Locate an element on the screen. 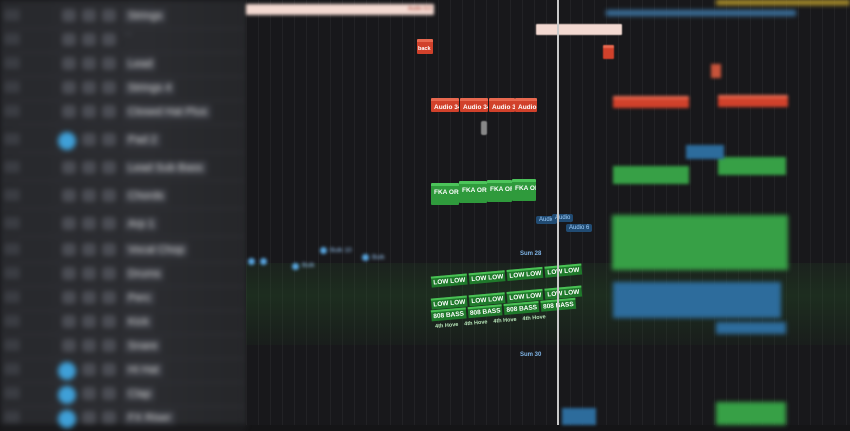  track-name: Lead Sub Bass is located at coordinates (165, 168).